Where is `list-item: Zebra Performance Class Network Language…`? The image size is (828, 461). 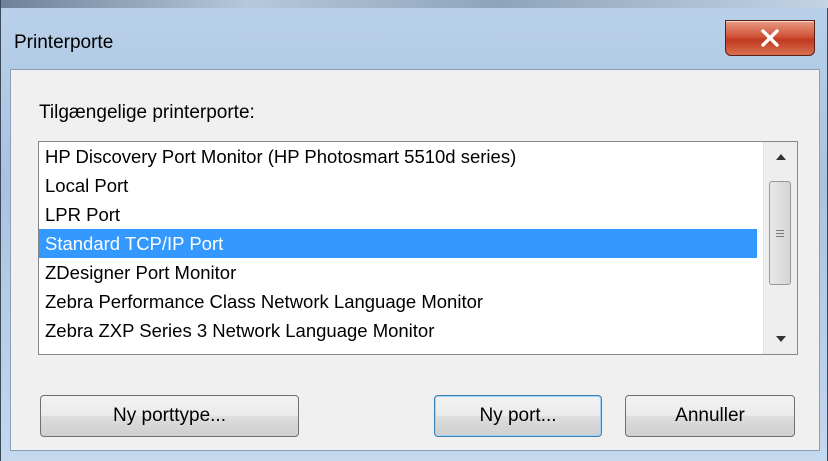 list-item: Zebra Performance Class Network Language… is located at coordinates (398, 301).